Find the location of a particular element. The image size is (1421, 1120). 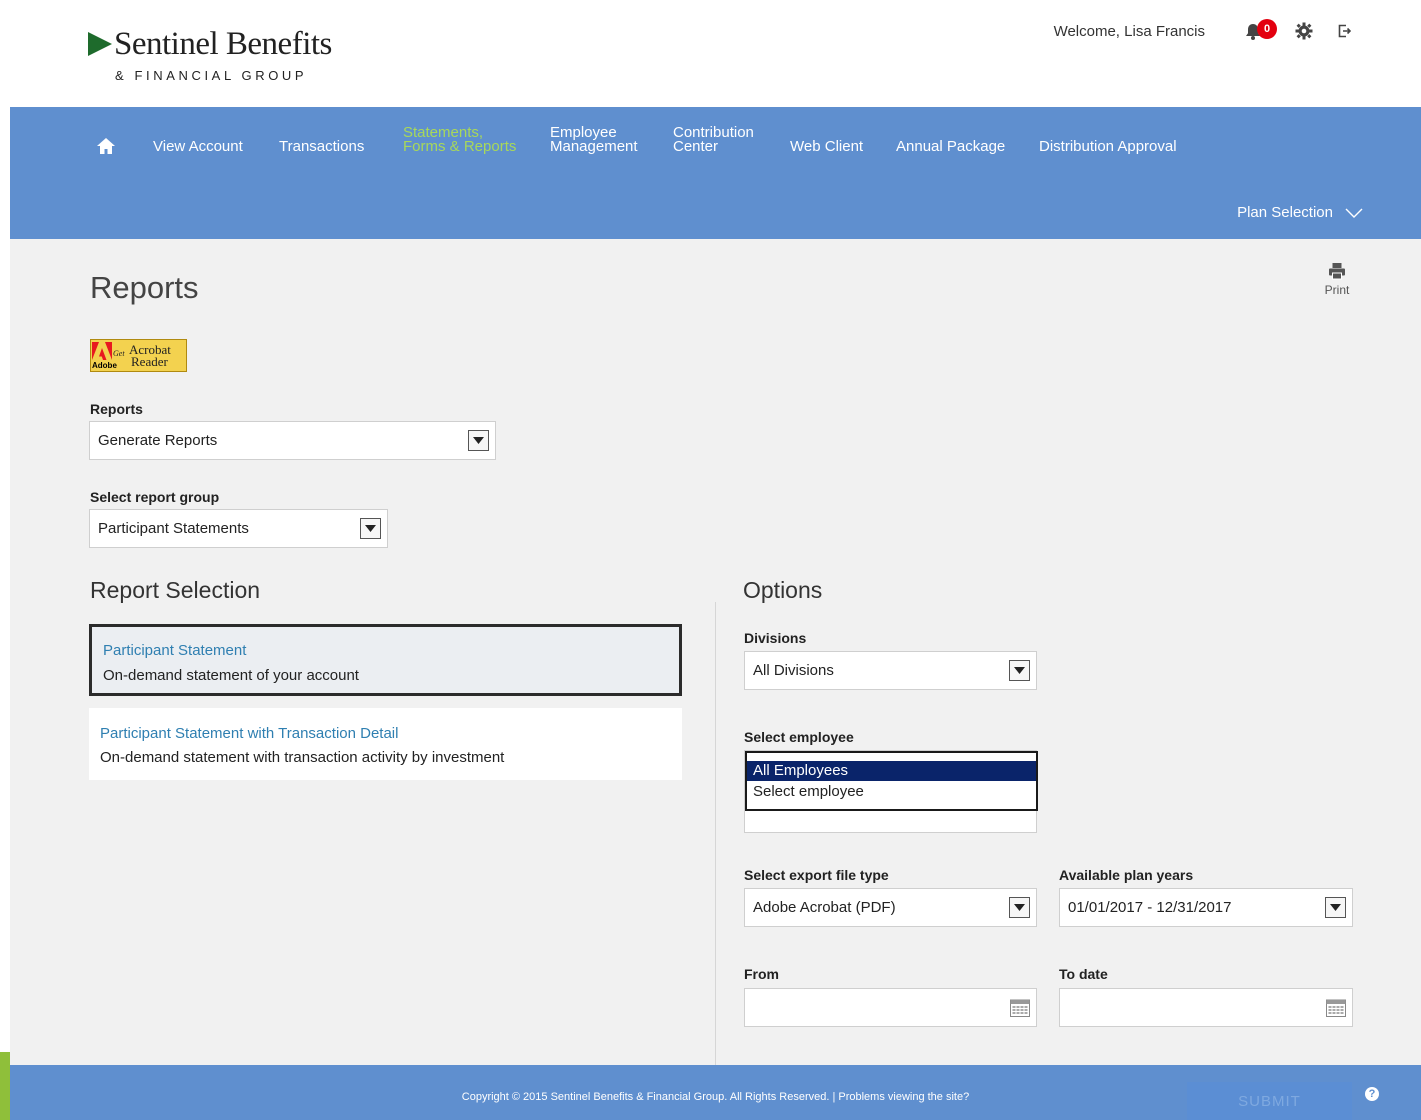

get-acrobat-reader-badge: Adobe Get Acrobat Reader is located at coordinates (138, 355).